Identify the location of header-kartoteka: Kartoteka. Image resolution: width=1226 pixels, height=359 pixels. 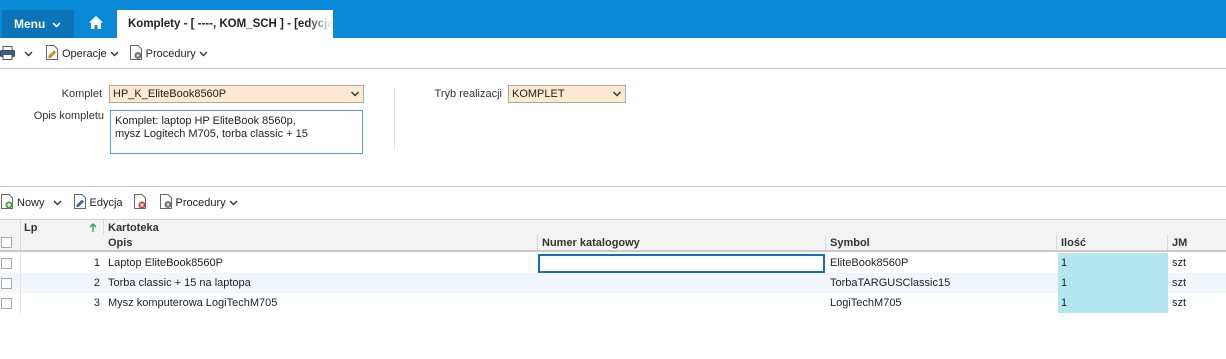
(133, 227).